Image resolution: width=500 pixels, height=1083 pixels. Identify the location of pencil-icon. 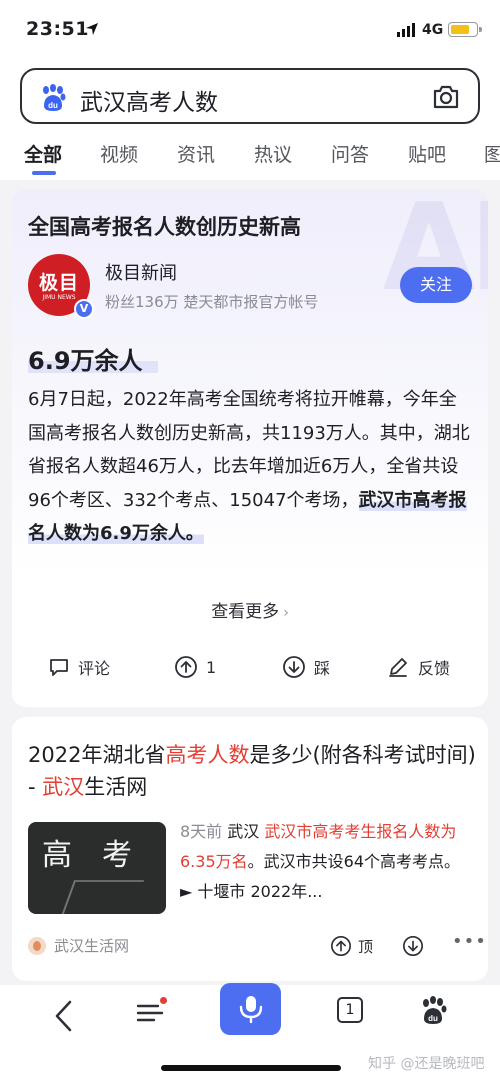
(398, 667).